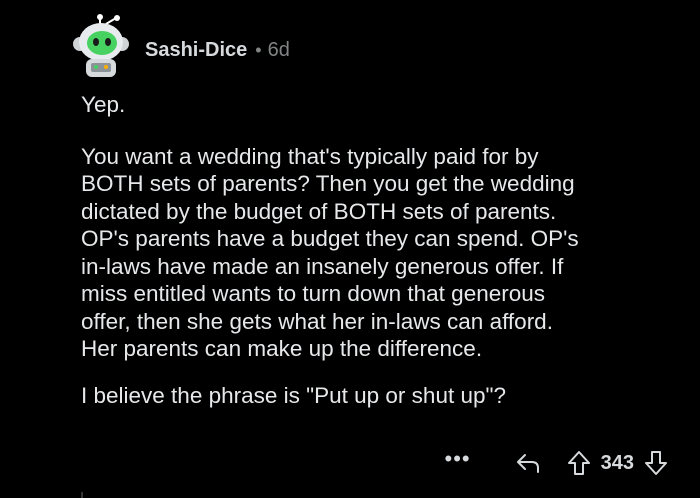 The image size is (700, 498). Describe the element at coordinates (579, 463) in the screenshot. I see `upvote-icon` at that location.